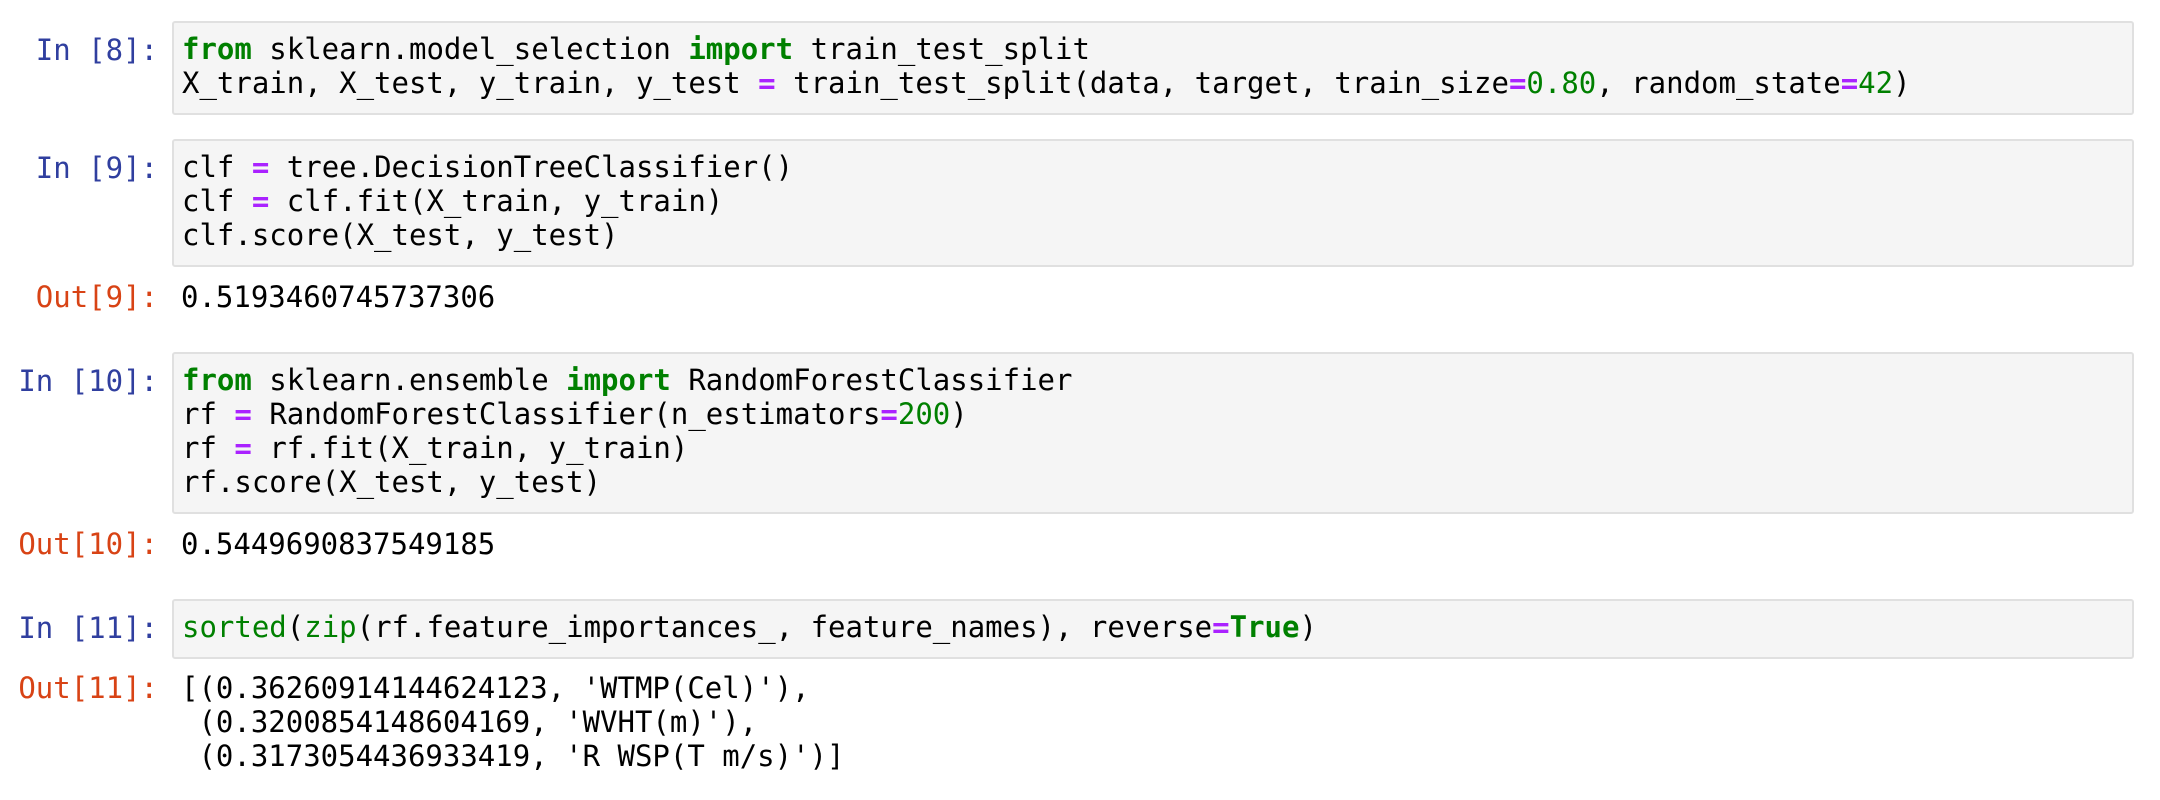  I want to click on code-token: zip, so click(330, 627).